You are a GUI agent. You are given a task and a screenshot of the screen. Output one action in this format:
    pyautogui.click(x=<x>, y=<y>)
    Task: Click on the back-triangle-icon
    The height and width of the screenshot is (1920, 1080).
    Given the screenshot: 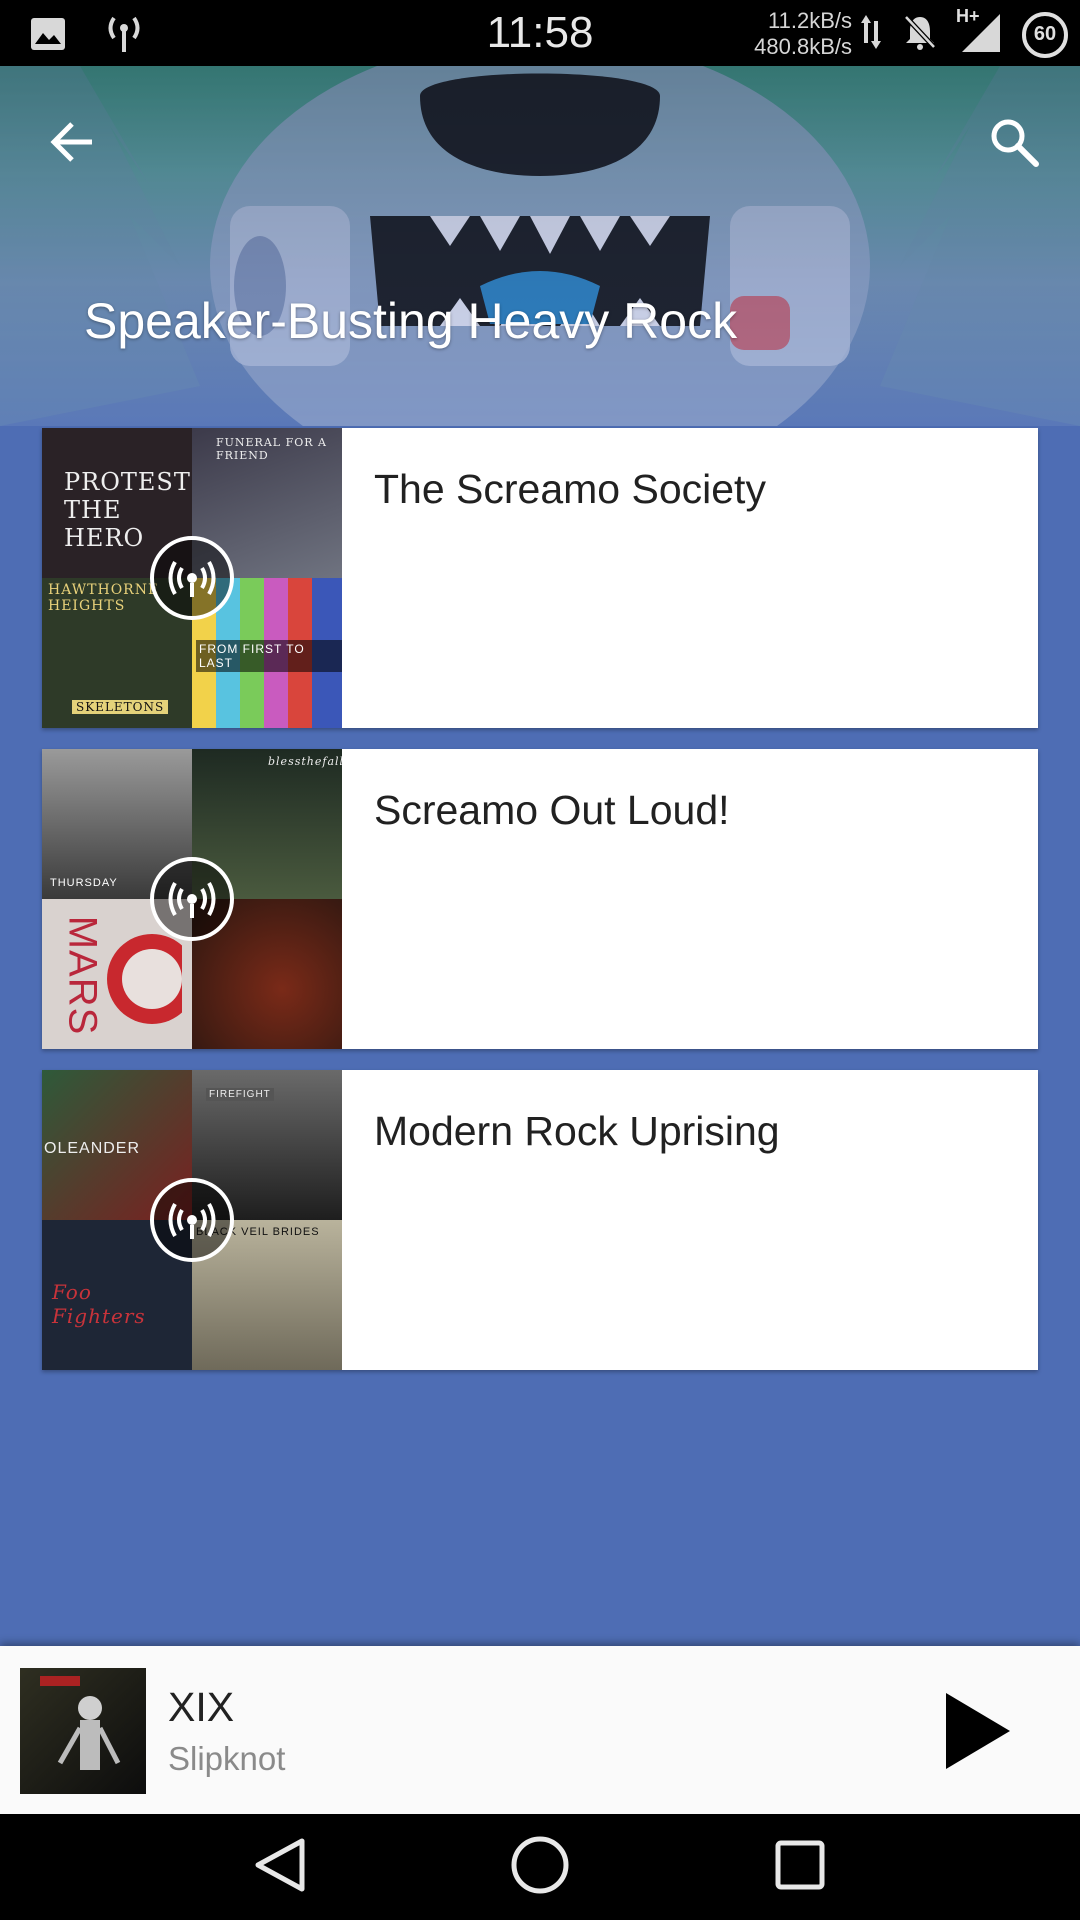 What is the action you would take?
    pyautogui.click(x=280, y=1867)
    